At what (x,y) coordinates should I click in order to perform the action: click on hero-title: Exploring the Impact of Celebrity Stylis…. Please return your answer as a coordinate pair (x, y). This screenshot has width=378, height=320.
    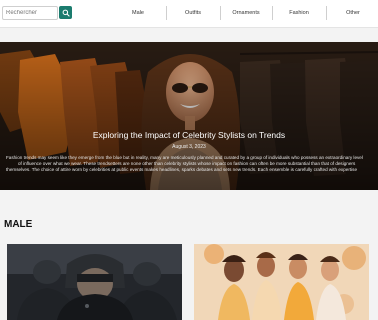
    Looking at the image, I should click on (189, 135).